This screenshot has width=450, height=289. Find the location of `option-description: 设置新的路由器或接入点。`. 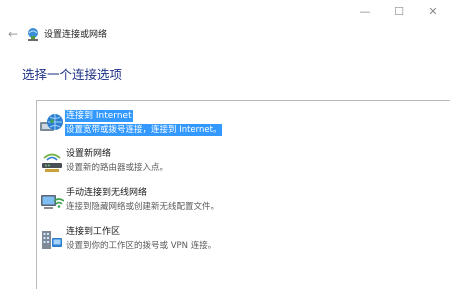

option-description: 设置新的路由器或接入点。 is located at coordinates (117, 168).